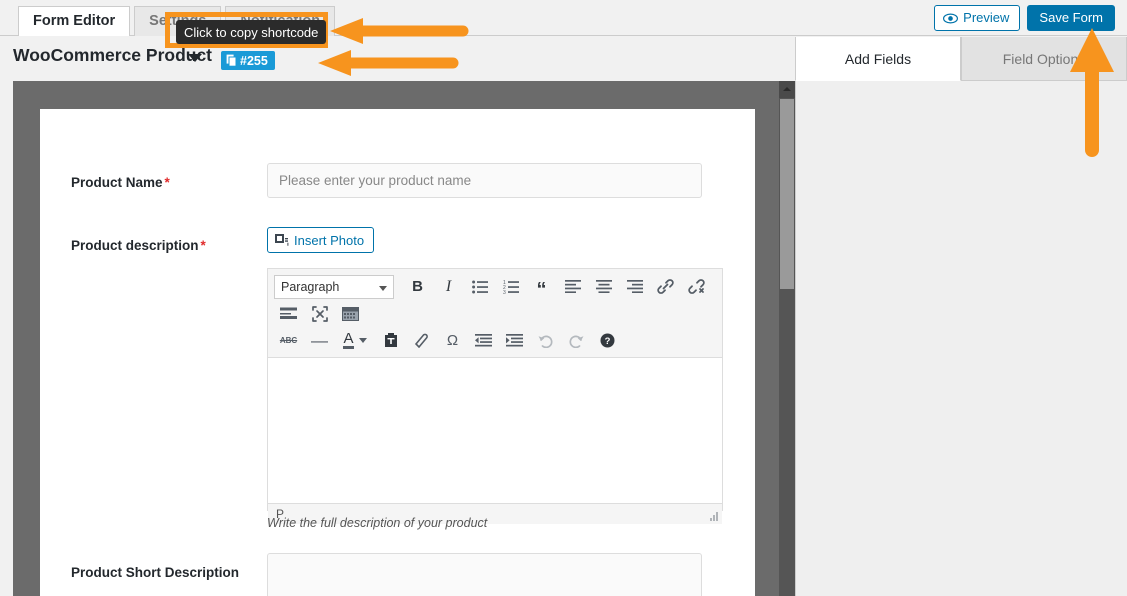 The width and height of the screenshot is (1127, 596). What do you see at coordinates (388, 63) in the screenshot?
I see `annotation-arrow-shortcode` at bounding box center [388, 63].